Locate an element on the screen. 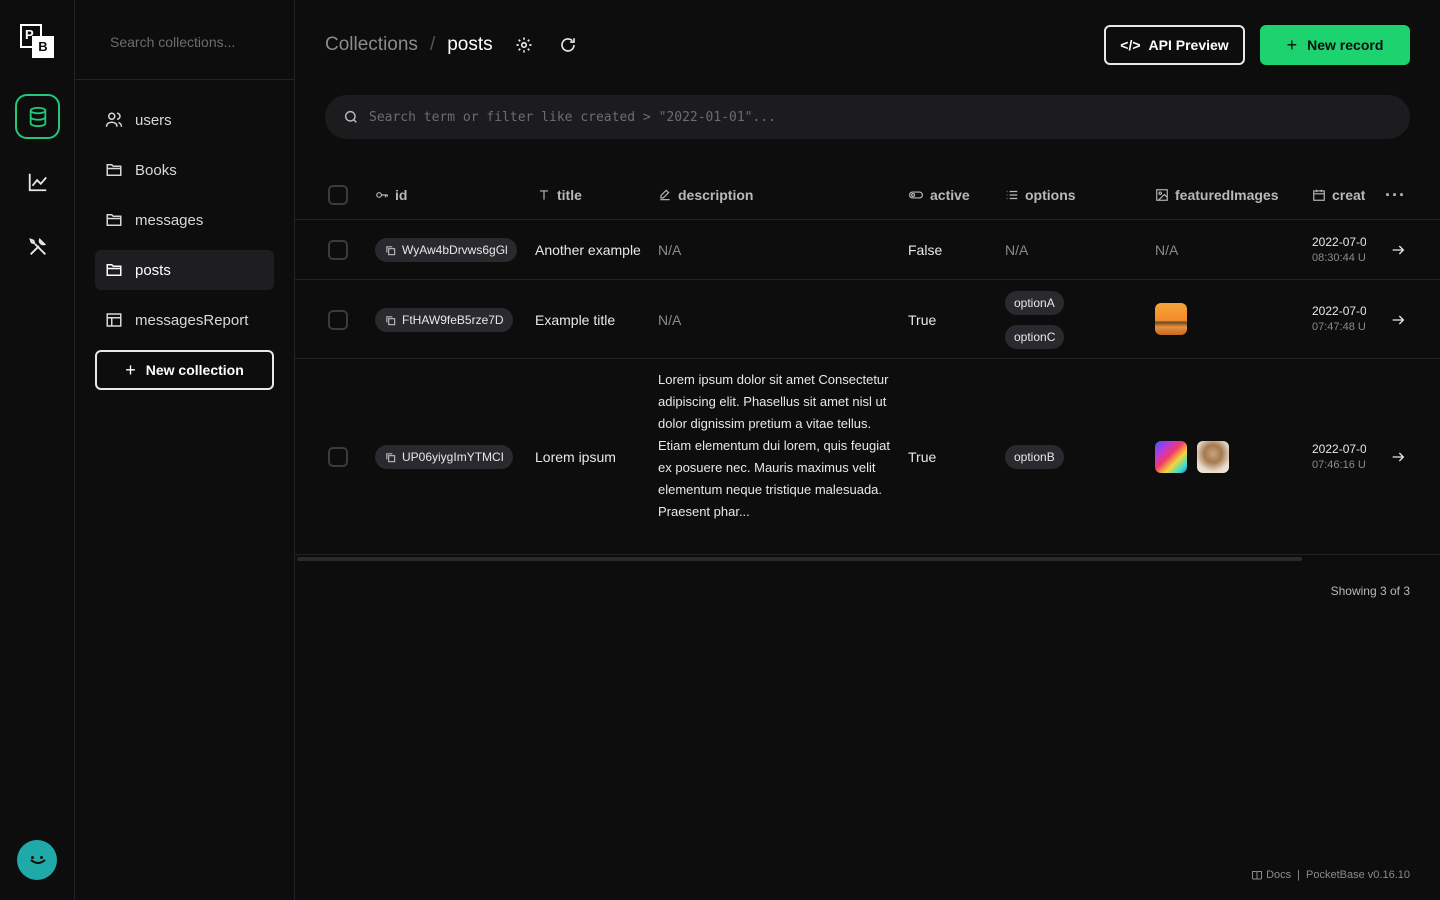  cell-title: Another example is located at coordinates (588, 250).